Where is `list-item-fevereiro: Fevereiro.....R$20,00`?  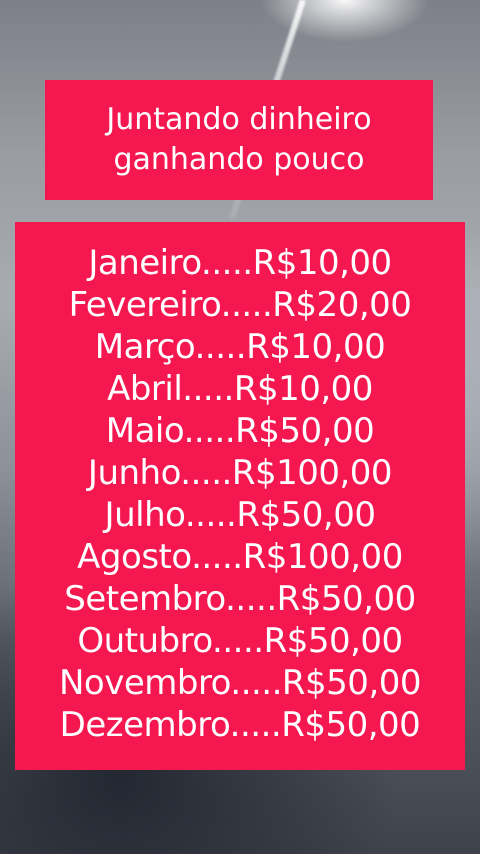
list-item-fevereiro: Fevereiro.....R$20,00 is located at coordinates (240, 305).